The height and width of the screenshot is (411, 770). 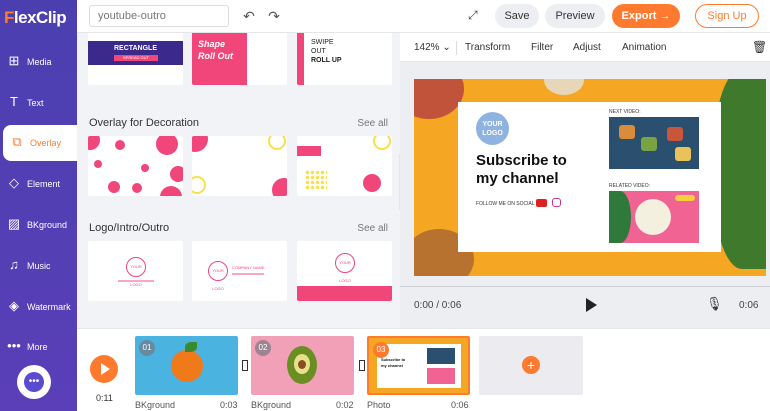 I want to click on mini-thumb, so click(x=441, y=356).